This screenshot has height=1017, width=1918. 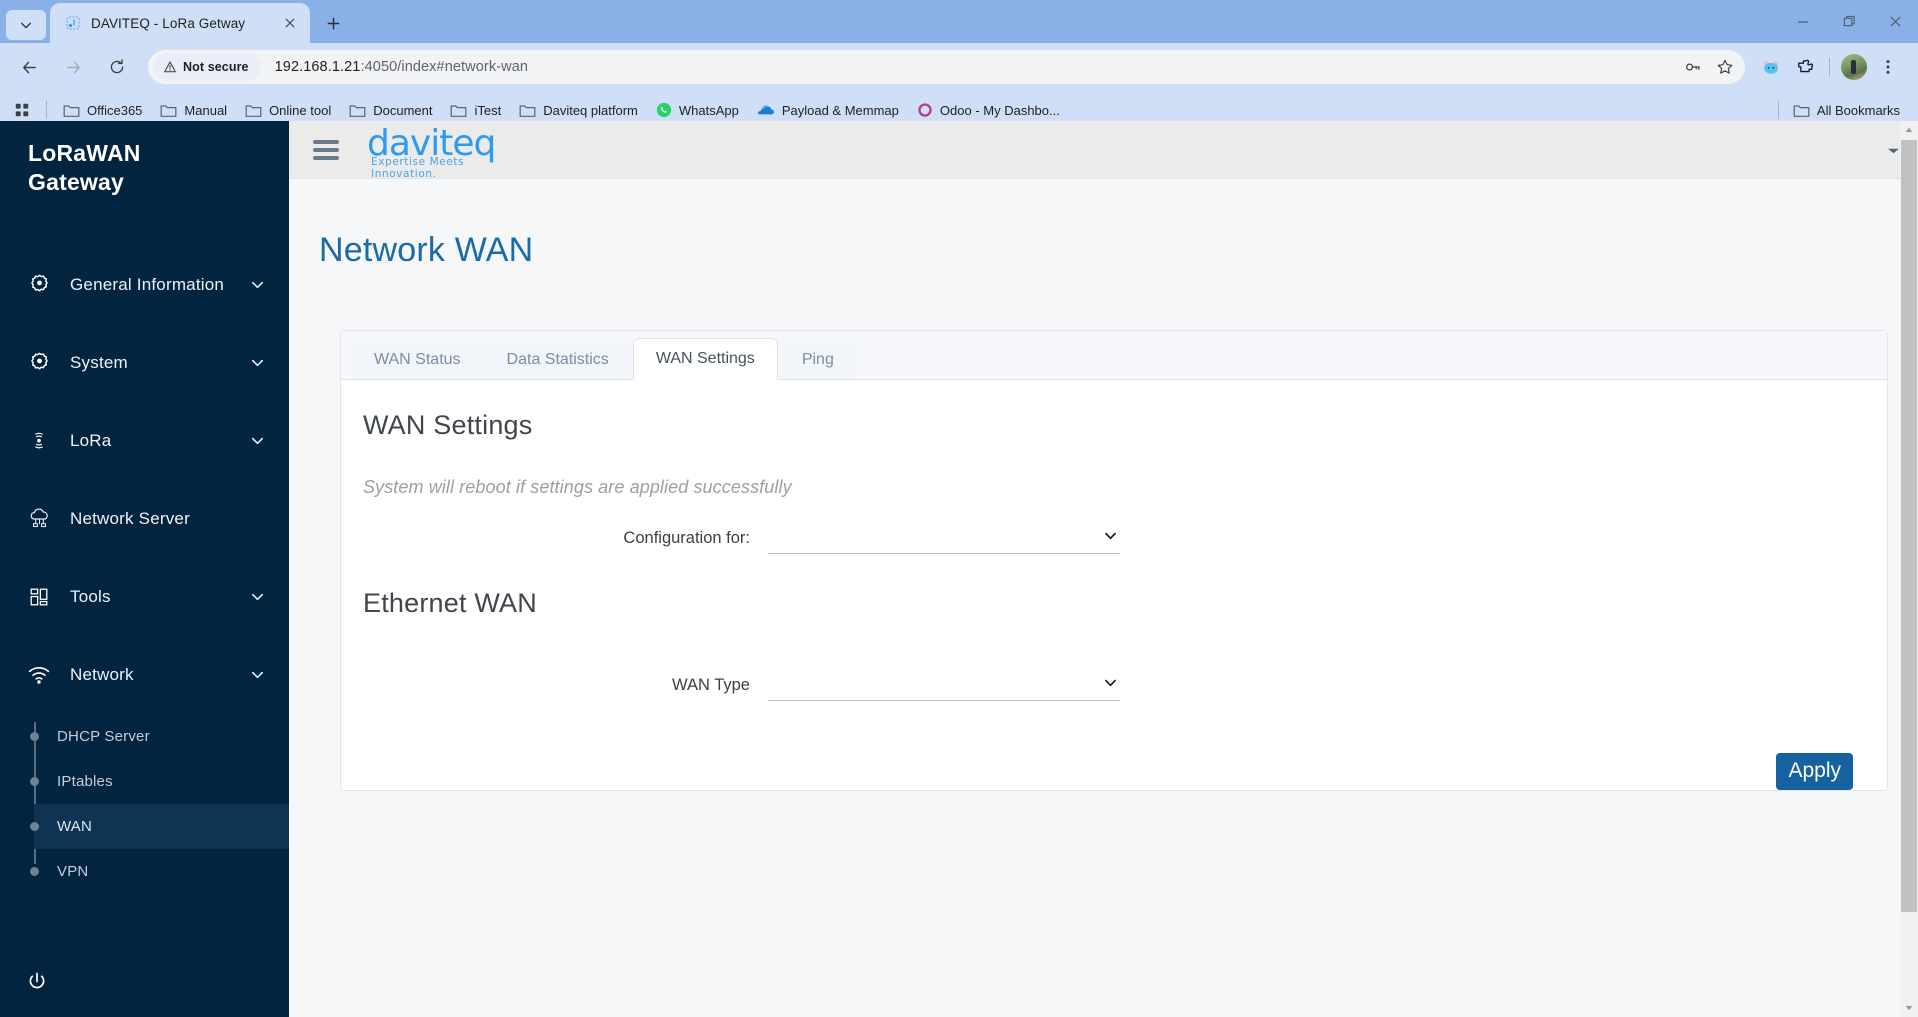 I want to click on close-window-button, so click(x=1895, y=21).